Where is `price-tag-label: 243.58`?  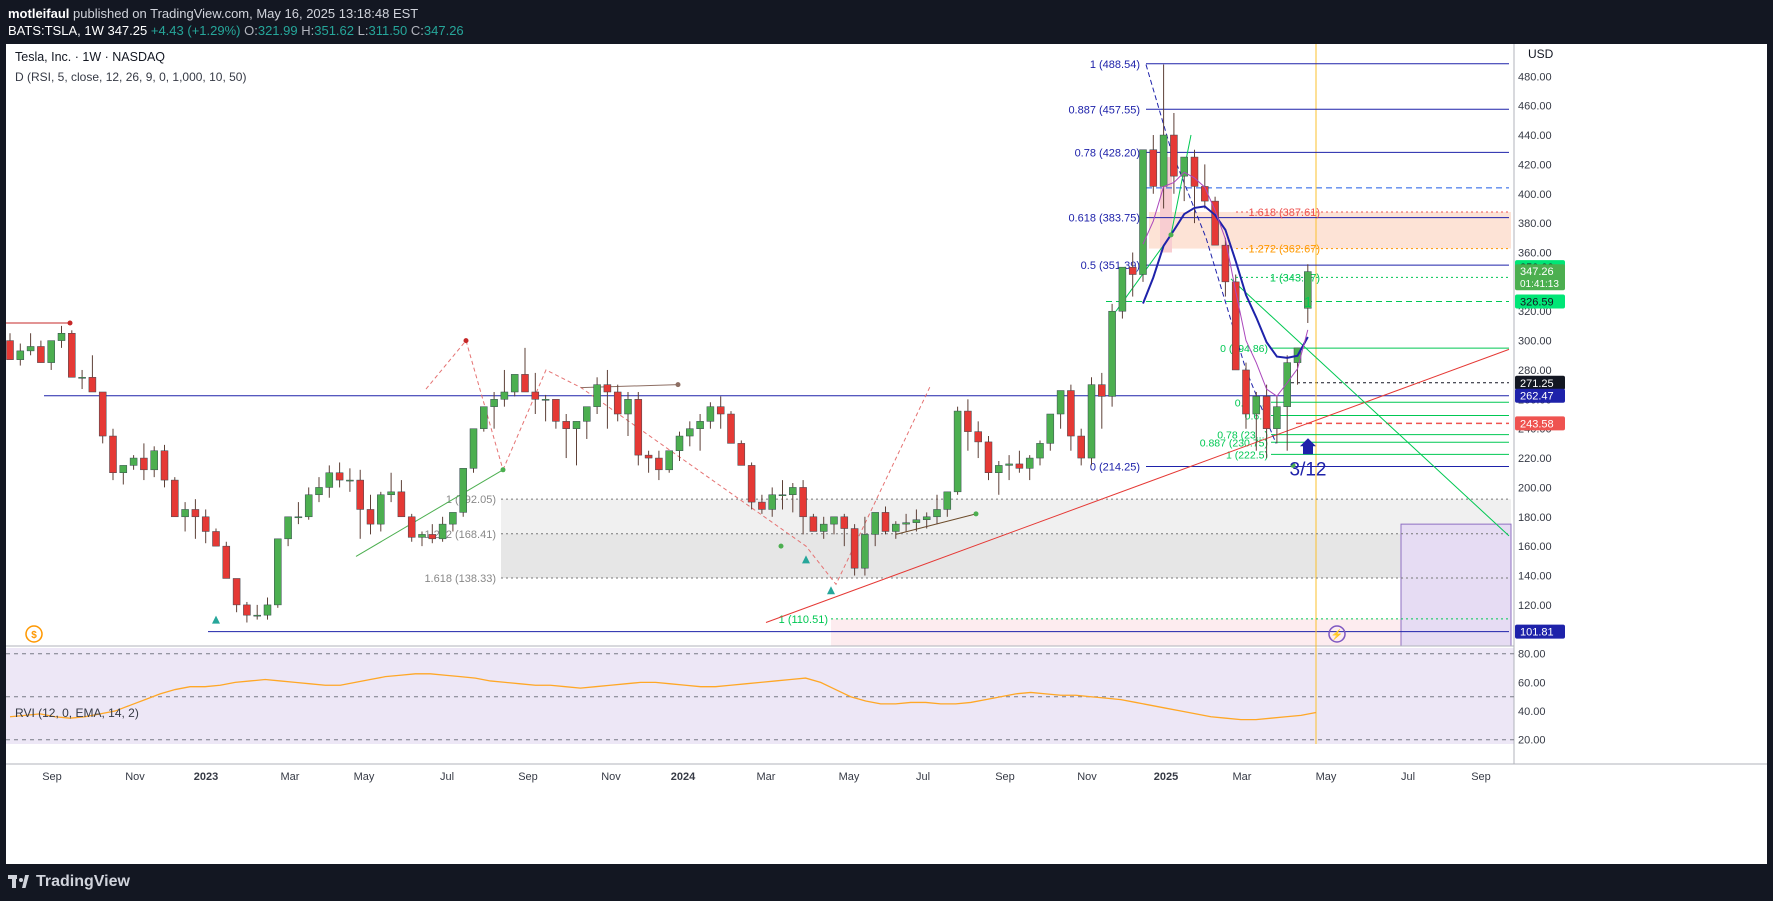
price-tag-label: 243.58 is located at coordinates (1537, 424).